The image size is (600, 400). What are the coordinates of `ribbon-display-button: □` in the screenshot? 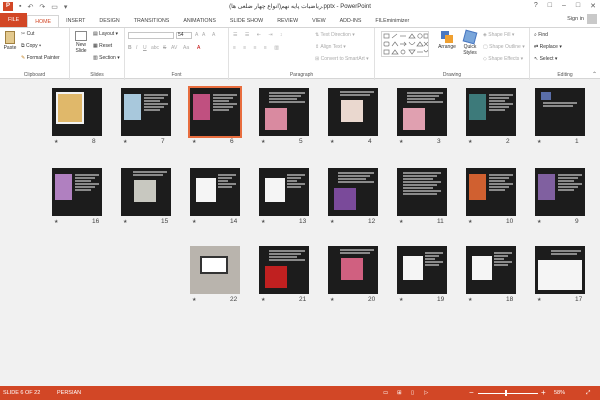 It's located at (550, 6).